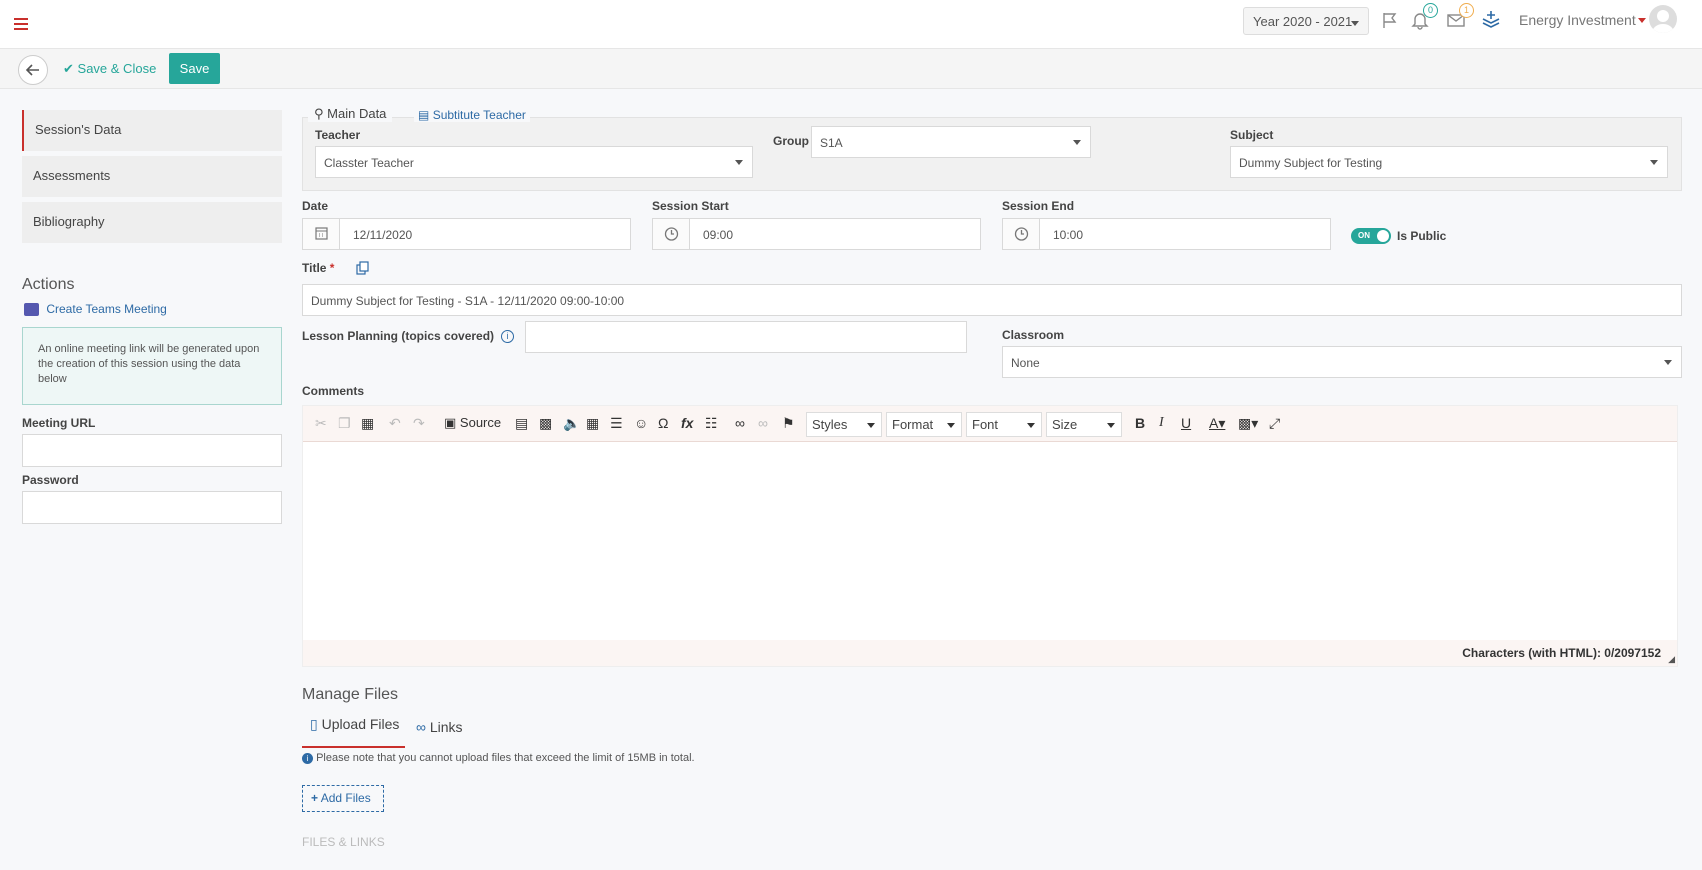 This screenshot has height=870, width=1702. What do you see at coordinates (592, 423) in the screenshot?
I see `table-icon: ▦` at bounding box center [592, 423].